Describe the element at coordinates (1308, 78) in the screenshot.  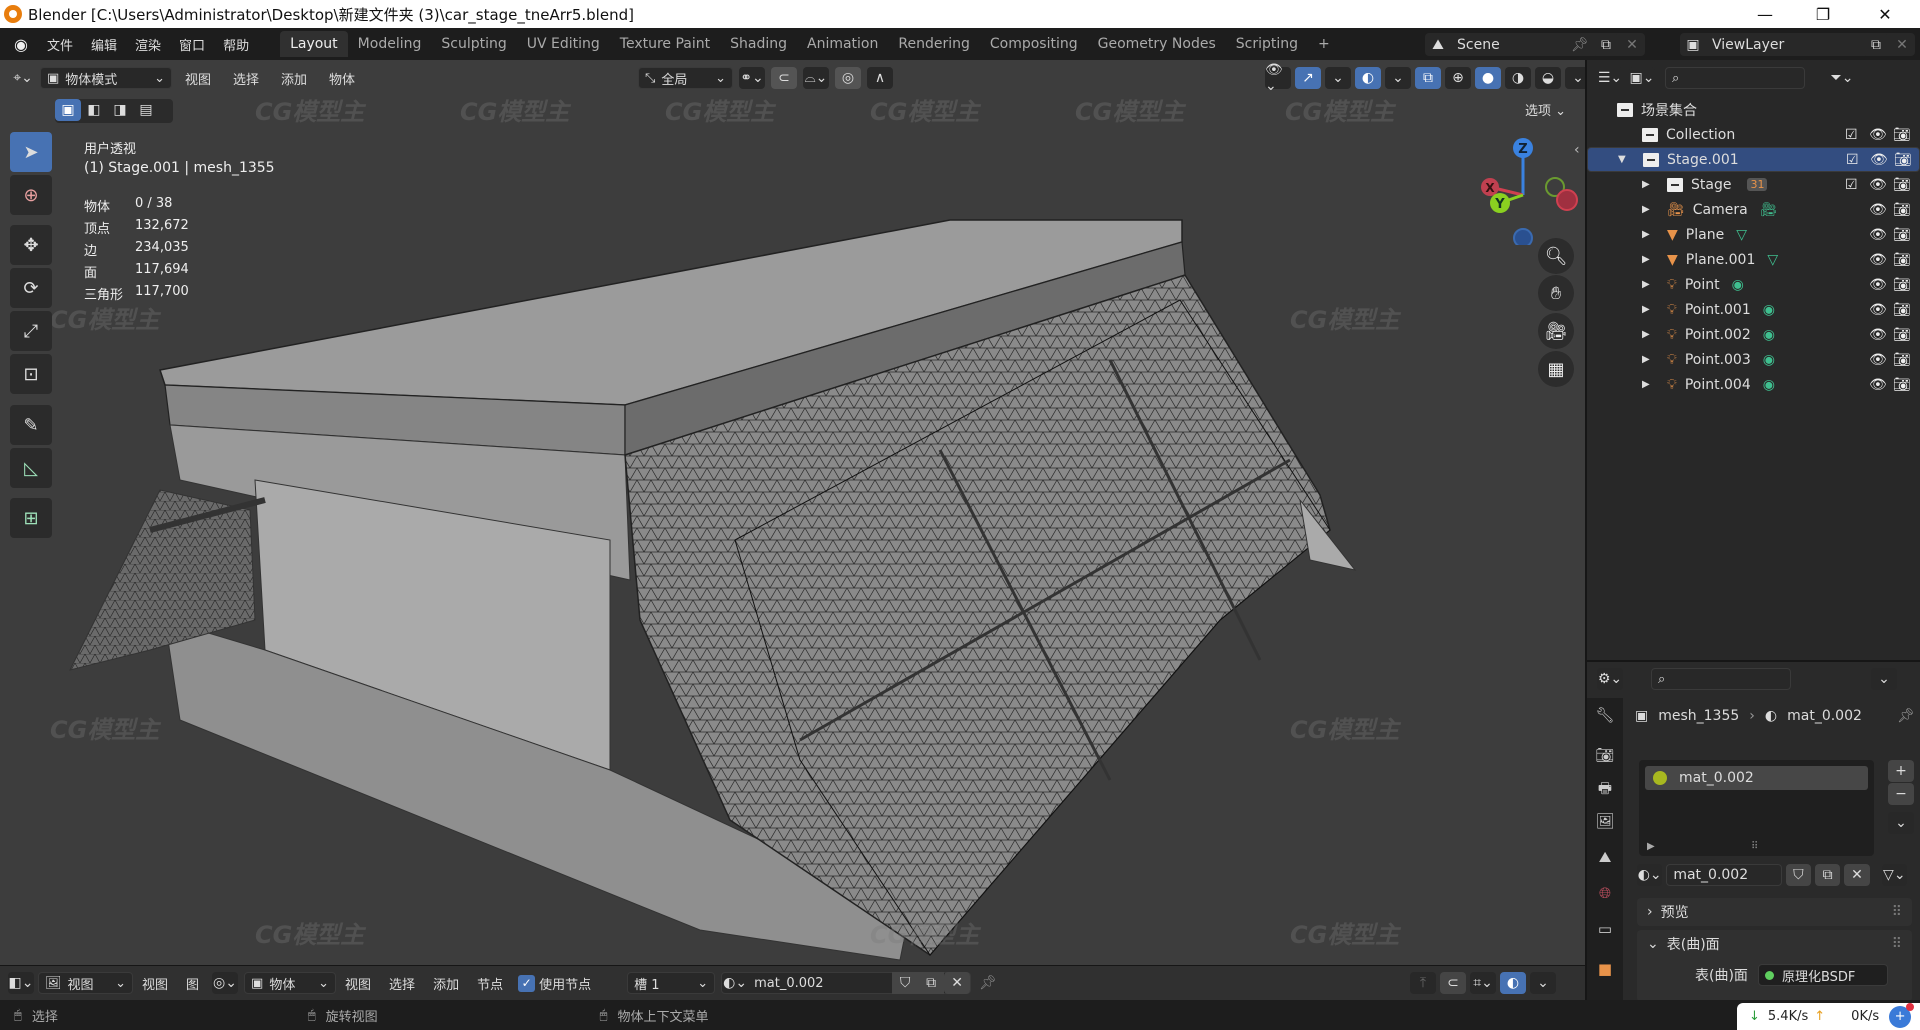
I see `gizmo-toggle-icon: ↗` at that location.